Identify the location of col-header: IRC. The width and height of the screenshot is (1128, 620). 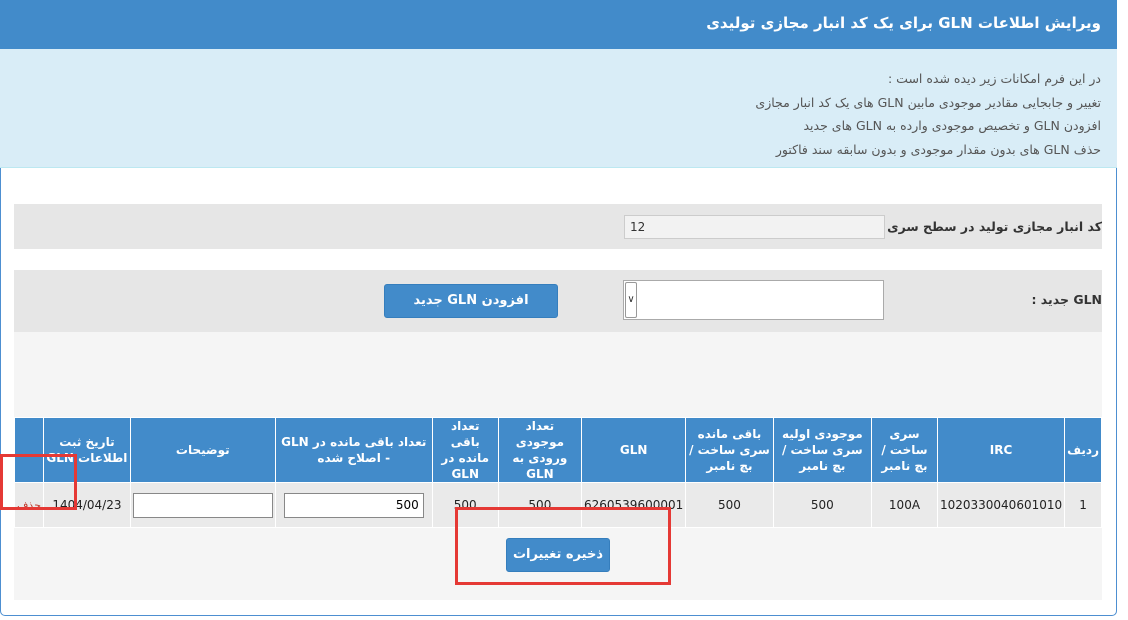
(1001, 450).